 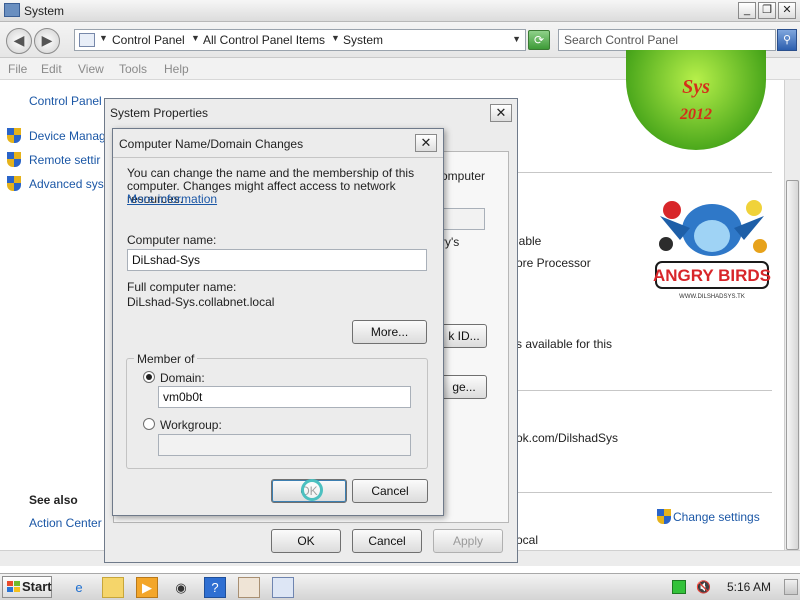 I want to click on system-properties-title: System Properties, so click(x=159, y=113).